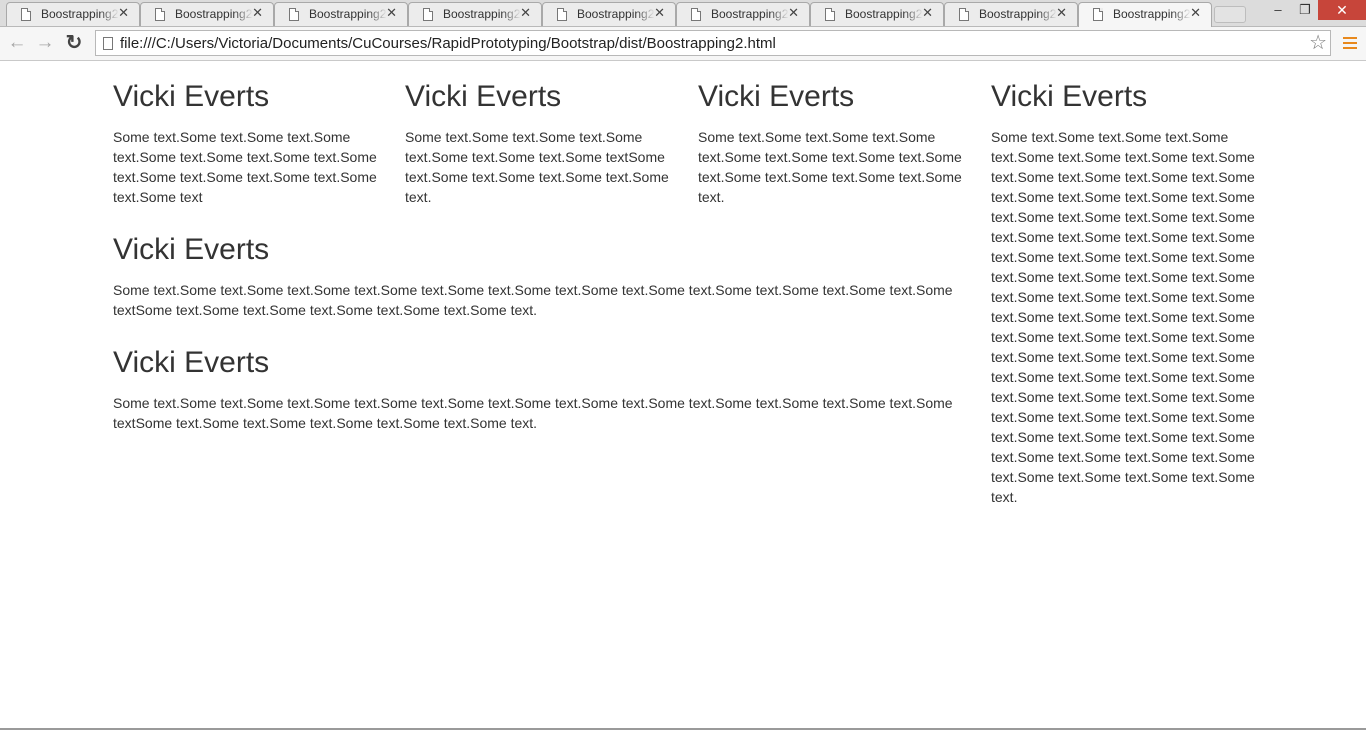  What do you see at coordinates (74, 43) in the screenshot?
I see `reload-icon: ↻` at bounding box center [74, 43].